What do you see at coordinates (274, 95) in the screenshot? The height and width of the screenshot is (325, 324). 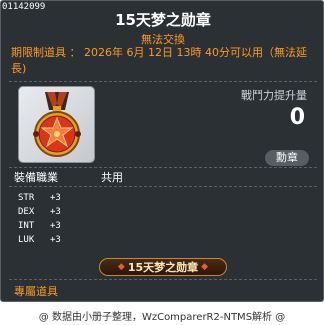 I see `power-increase-label: 戰鬥力提升量` at bounding box center [274, 95].